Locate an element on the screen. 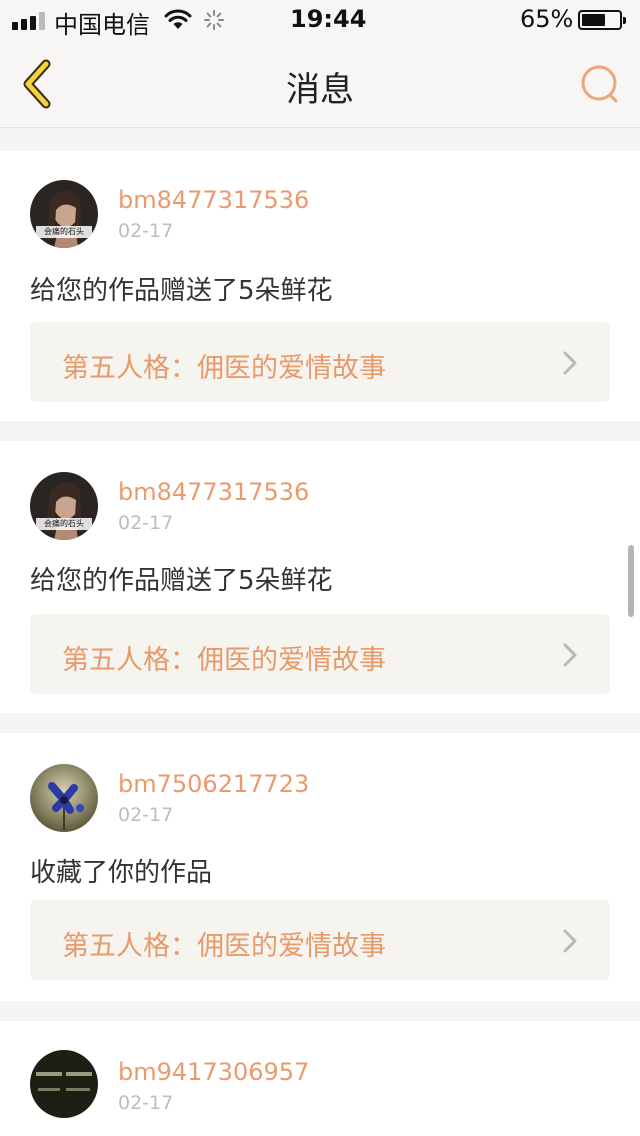  signal-strength-icon is located at coordinates (28, 21).